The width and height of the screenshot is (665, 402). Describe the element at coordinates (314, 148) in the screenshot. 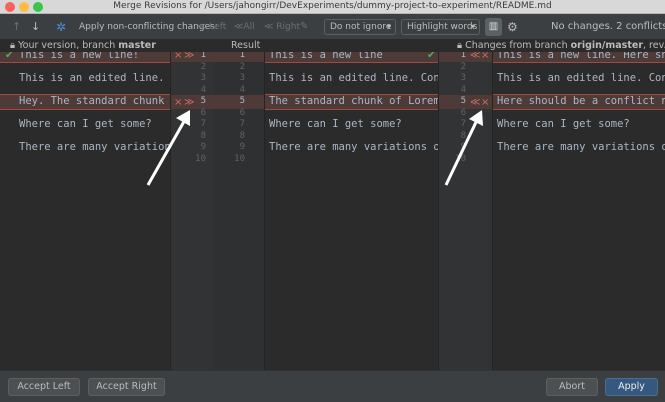

I see `annotation-arrows` at that location.